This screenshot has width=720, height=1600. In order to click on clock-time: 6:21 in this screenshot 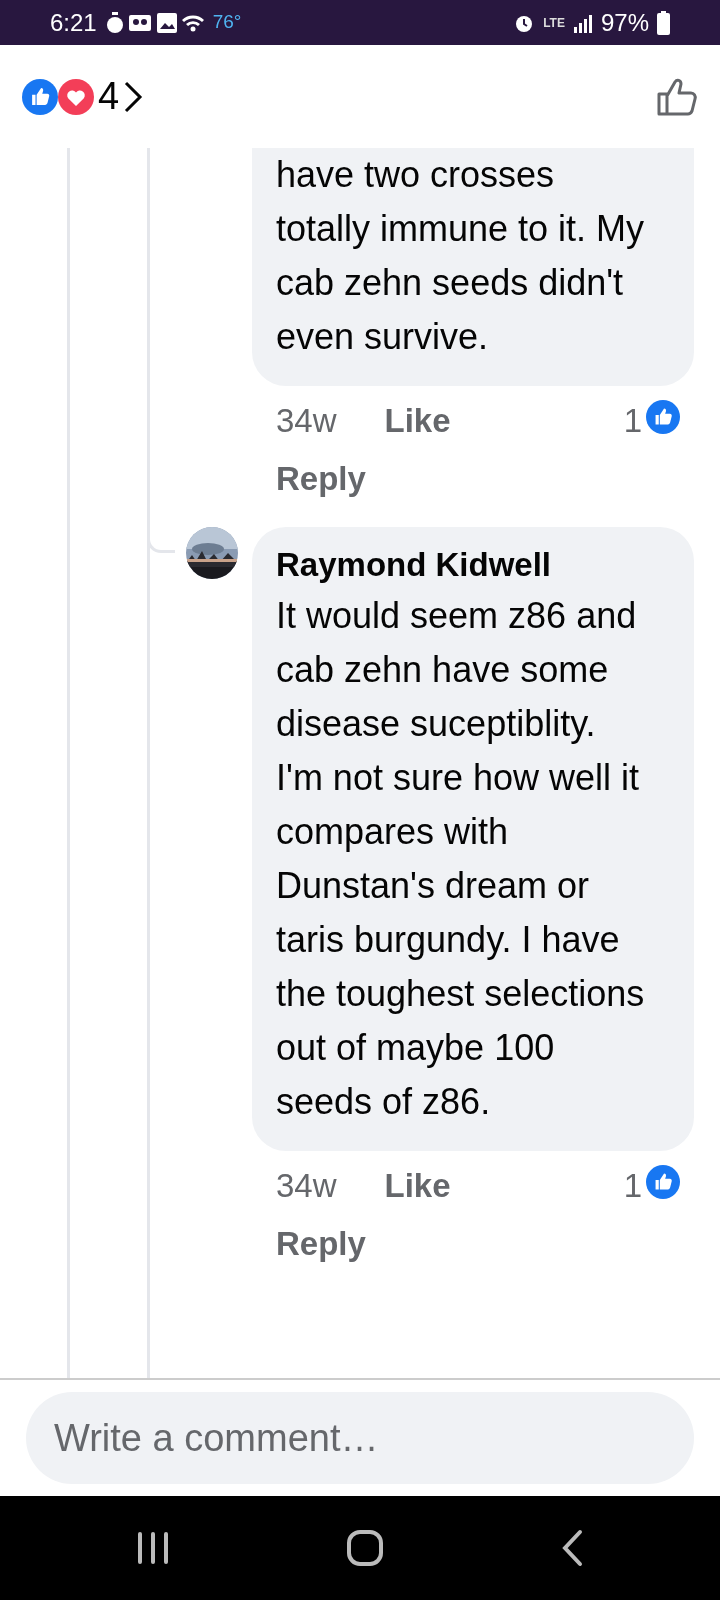, I will do `click(73, 22)`.